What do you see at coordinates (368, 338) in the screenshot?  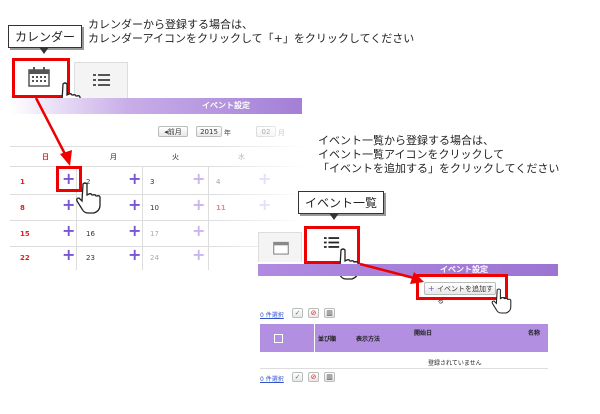 I see `col-display: 表示方法` at bounding box center [368, 338].